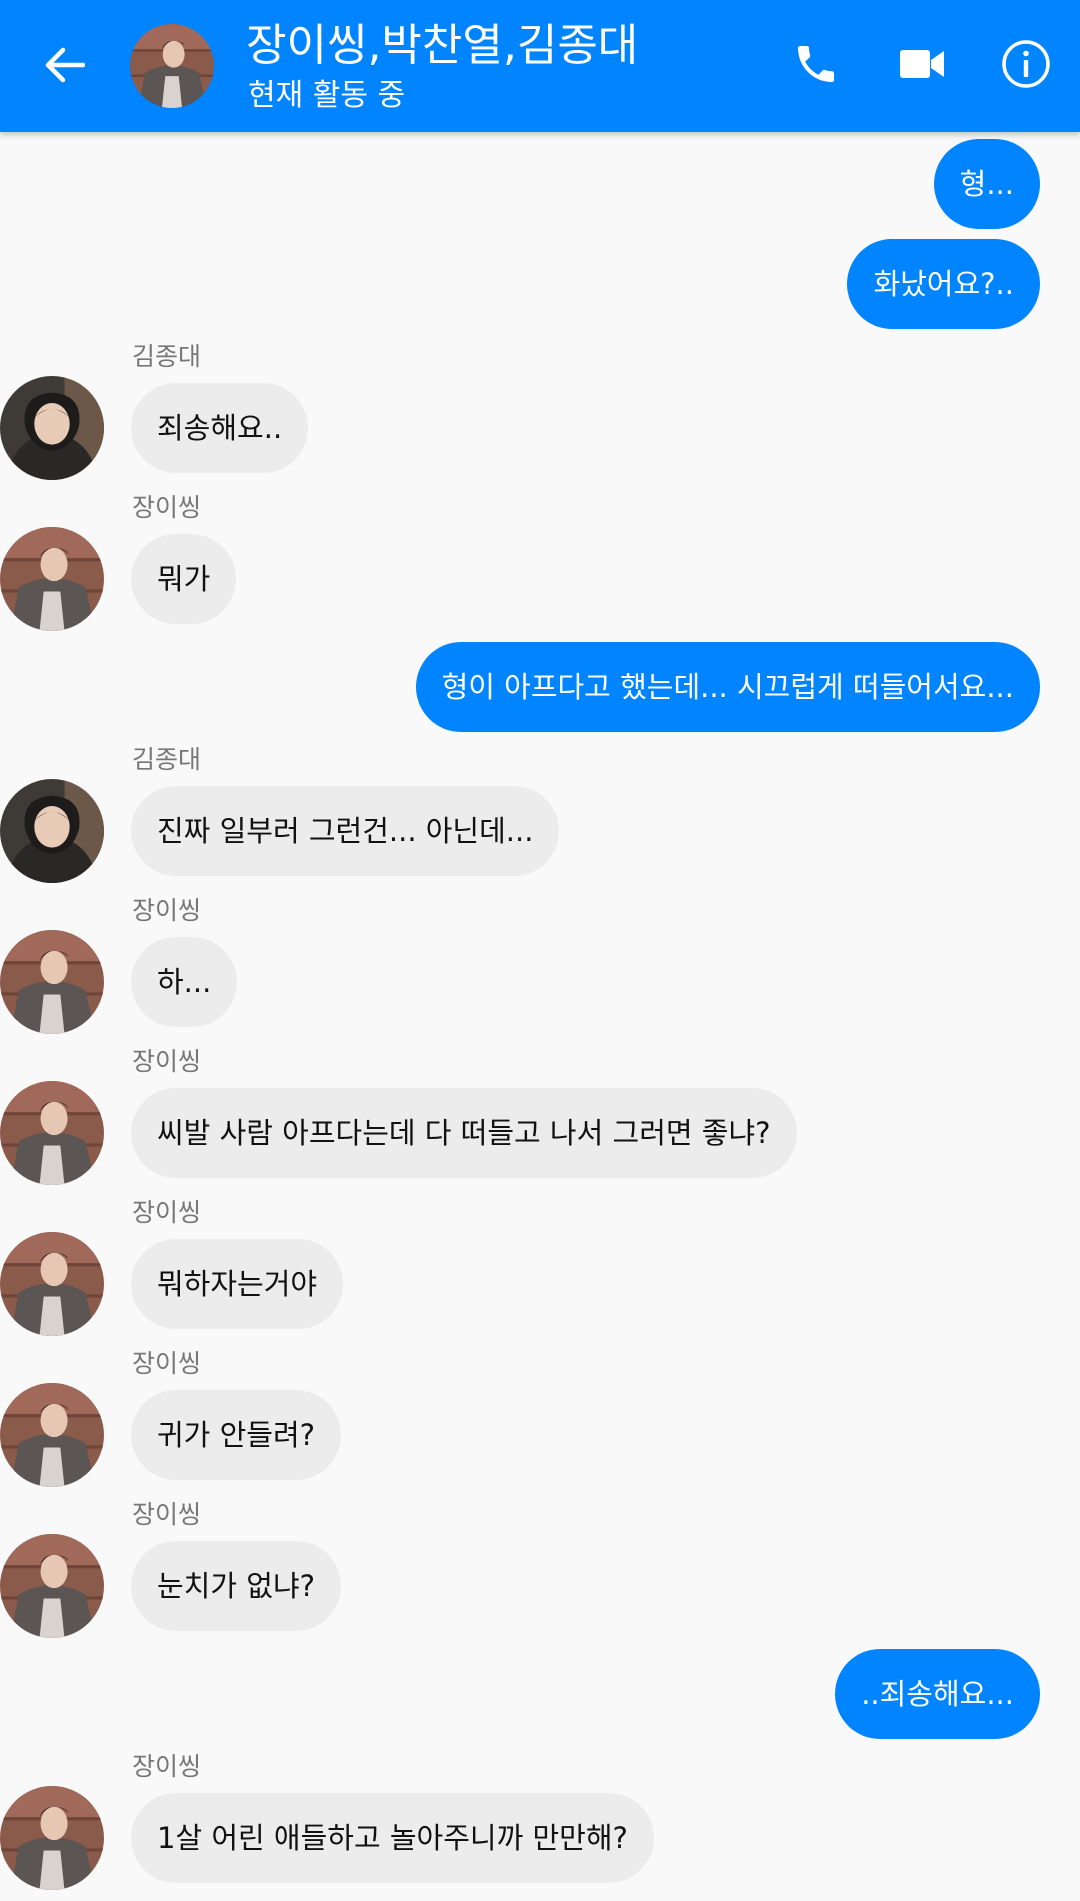 The width and height of the screenshot is (1080, 1901). I want to click on active-status: 현재 활동 중, so click(327, 95).